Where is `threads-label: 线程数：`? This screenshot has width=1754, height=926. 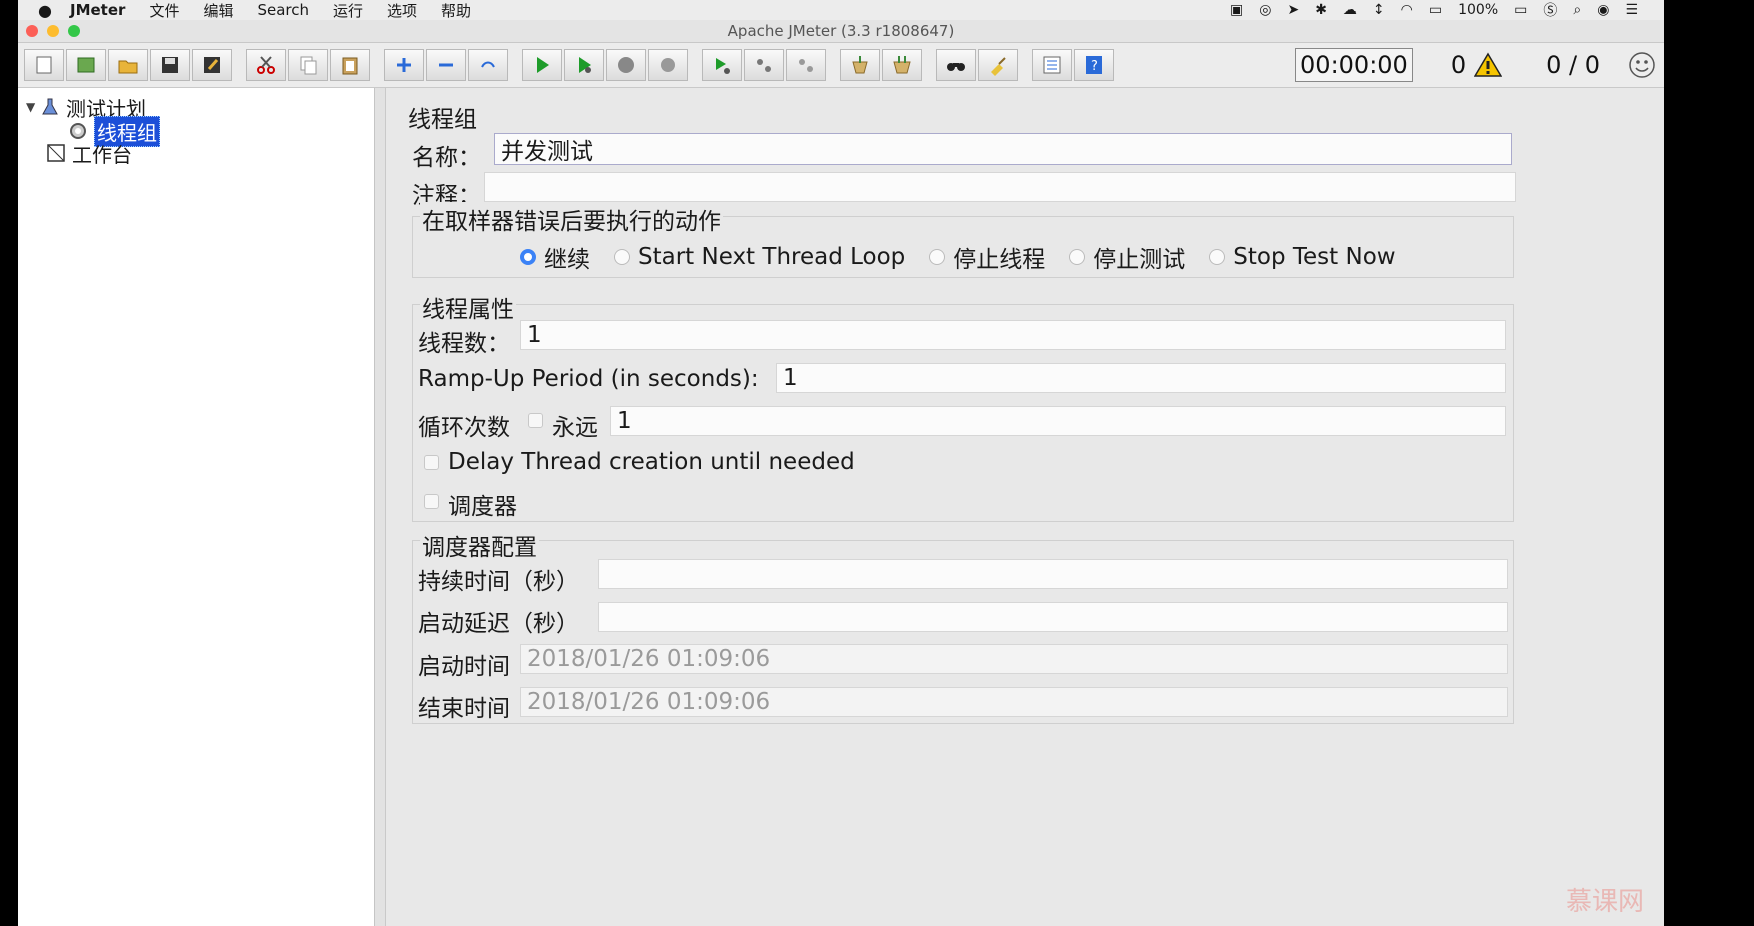 threads-label: 线程数： is located at coordinates (464, 344).